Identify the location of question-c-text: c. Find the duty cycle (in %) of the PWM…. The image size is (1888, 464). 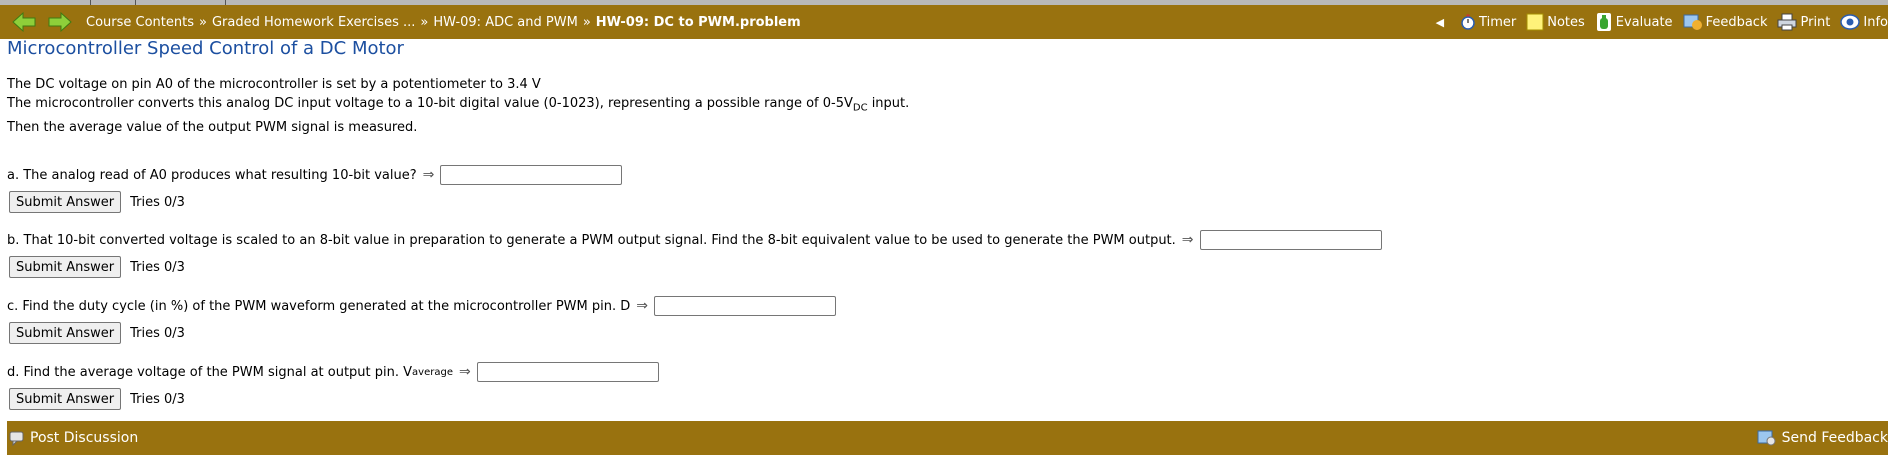
(319, 306).